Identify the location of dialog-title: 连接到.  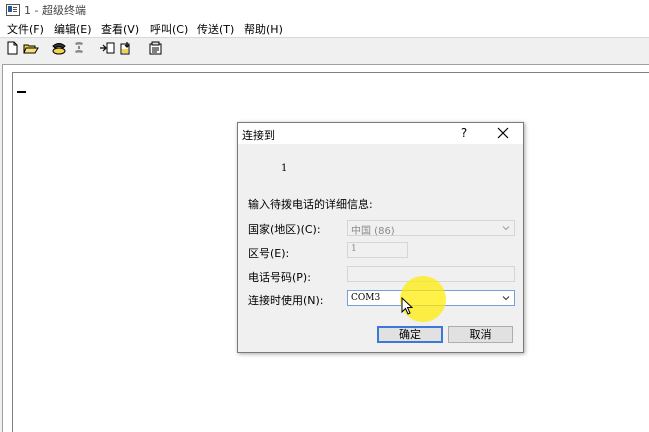
(258, 135).